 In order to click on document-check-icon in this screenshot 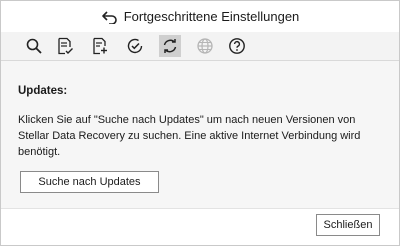, I will do `click(65, 46)`.